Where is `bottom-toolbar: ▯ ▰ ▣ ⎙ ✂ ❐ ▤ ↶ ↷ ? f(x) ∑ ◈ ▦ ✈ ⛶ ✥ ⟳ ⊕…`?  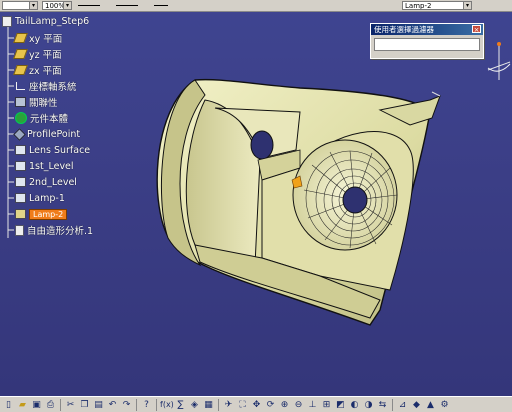
bottom-toolbar: ▯ ▰ ▣ ⎙ ✂ ❐ ▤ ↶ ↷ ? f(x) ∑ ◈ ▦ ✈ ⛶ ✥ ⟳ ⊕… is located at coordinates (256, 404).